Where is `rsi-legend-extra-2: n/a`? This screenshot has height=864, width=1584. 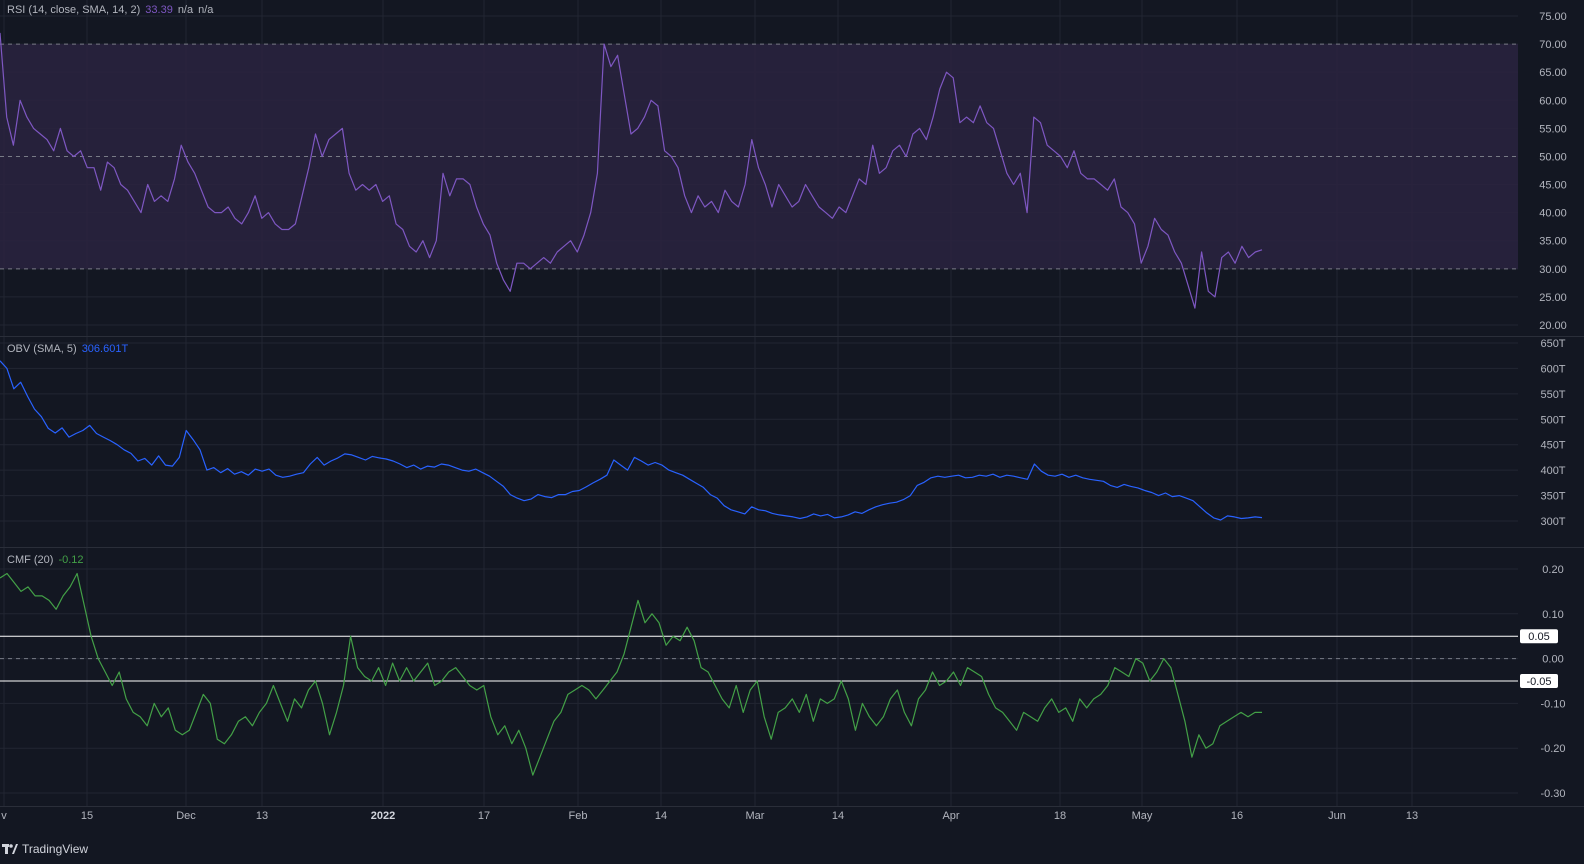
rsi-legend-extra-2: n/a is located at coordinates (206, 10).